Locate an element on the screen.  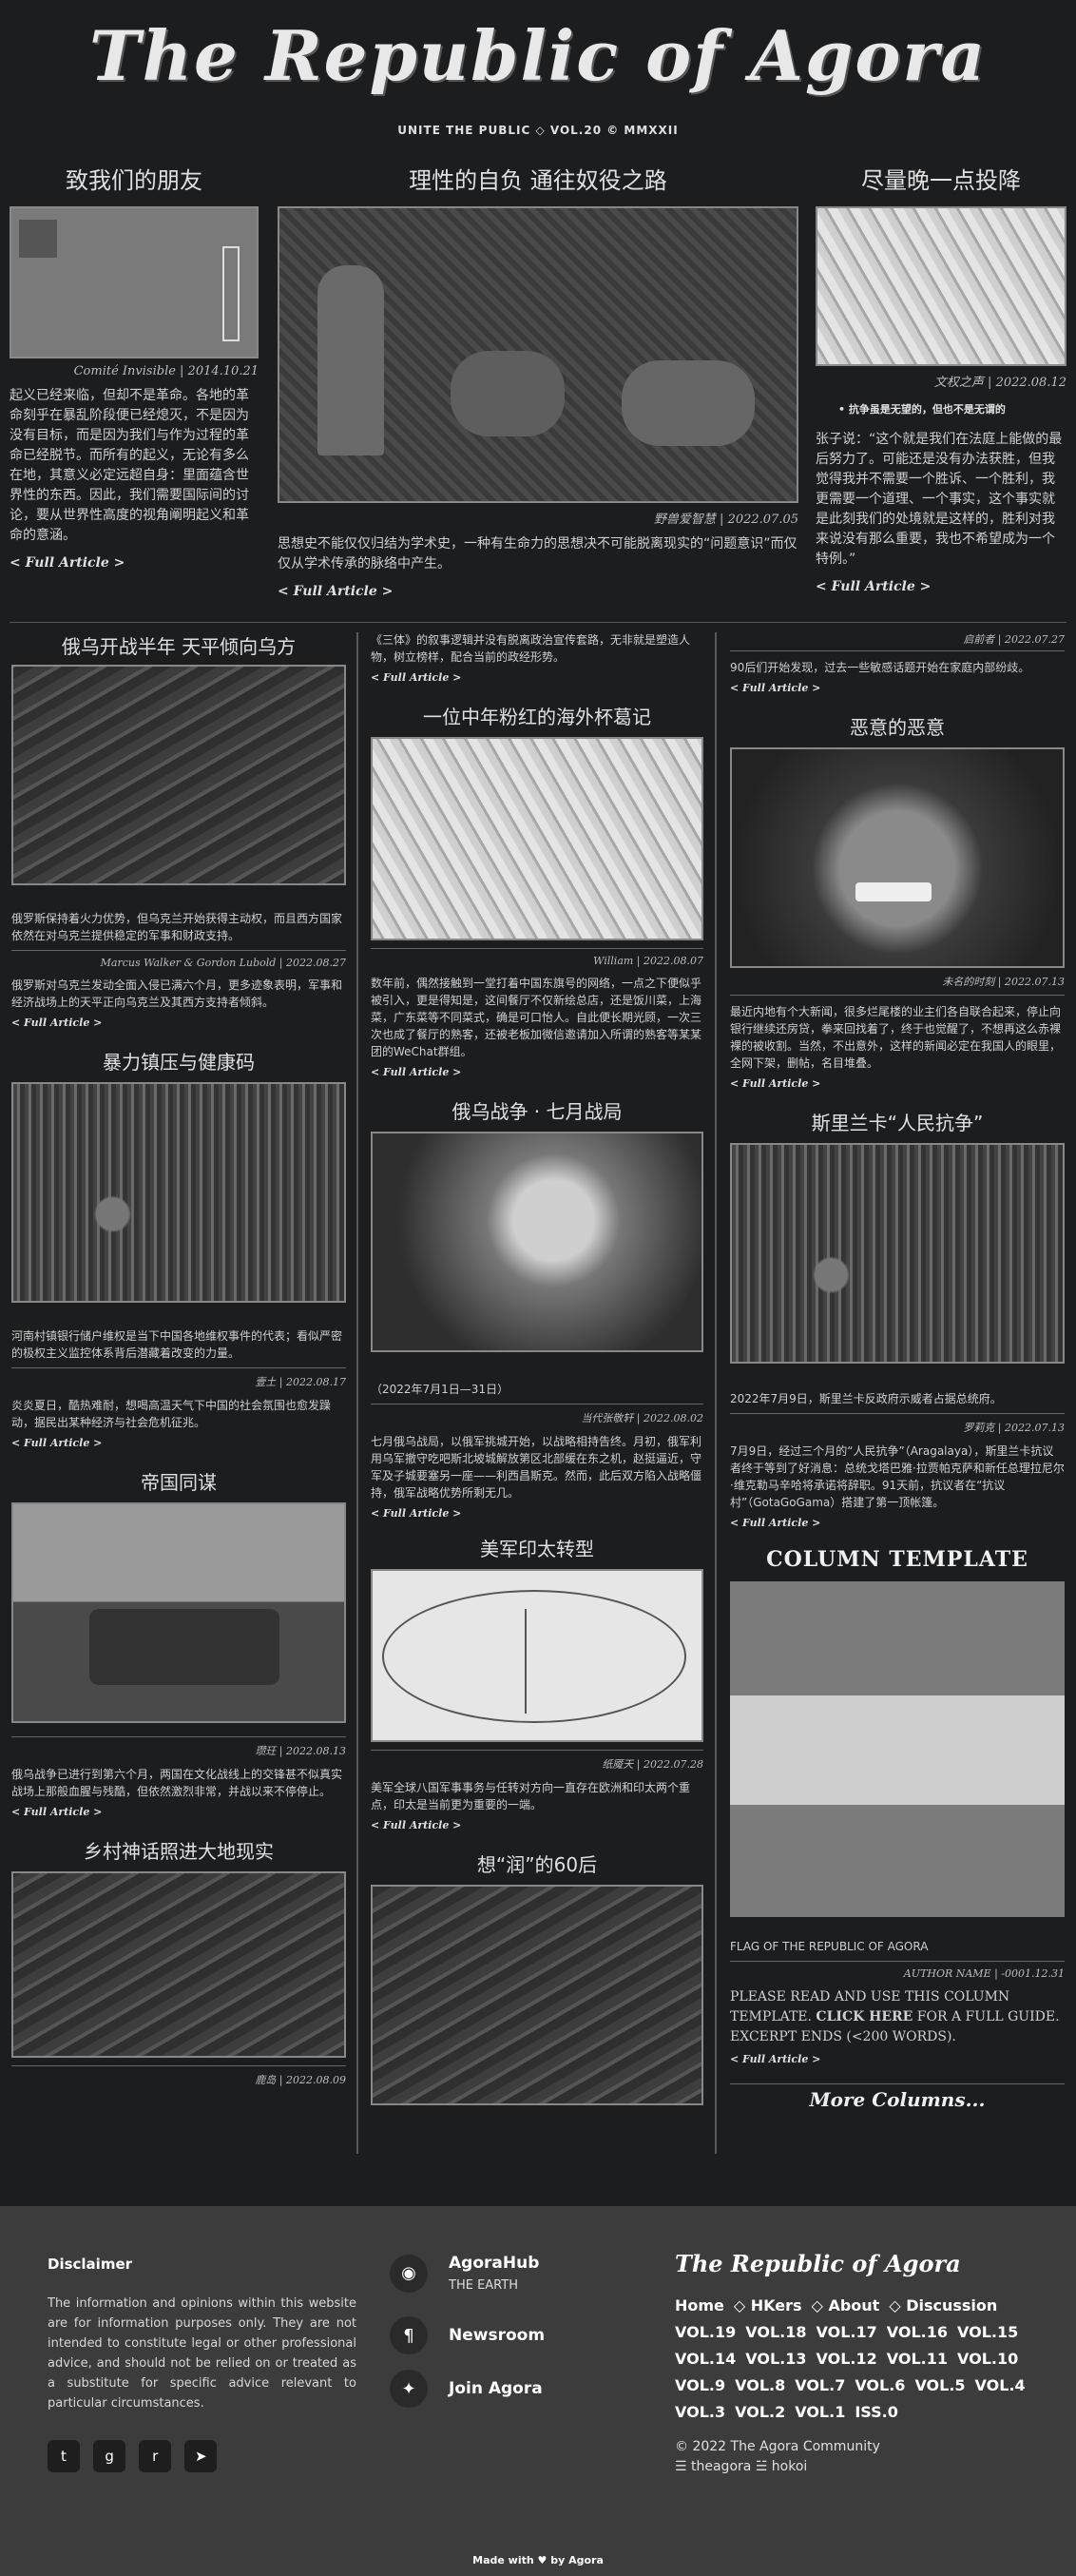
telegram-icon: ➤ is located at coordinates (201, 2456).